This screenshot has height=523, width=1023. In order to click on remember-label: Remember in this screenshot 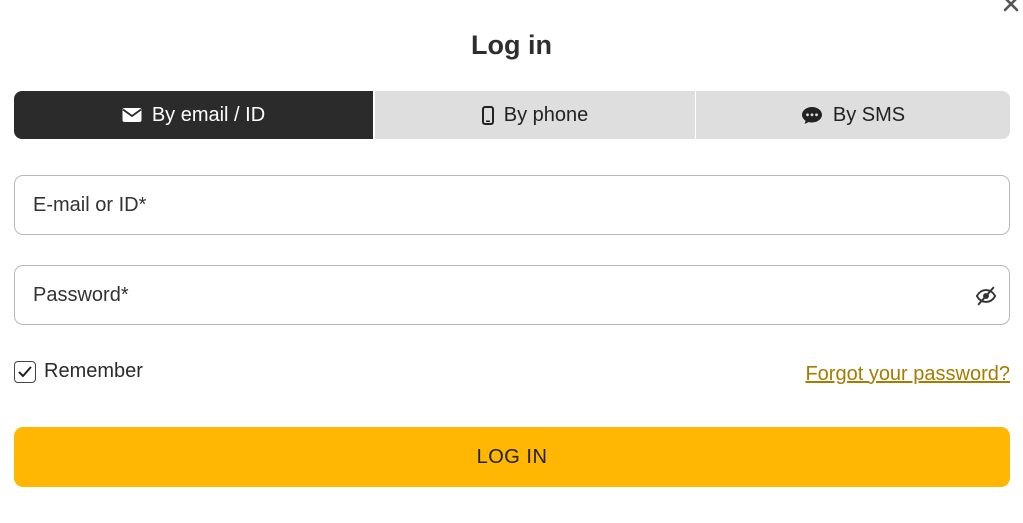, I will do `click(93, 371)`.